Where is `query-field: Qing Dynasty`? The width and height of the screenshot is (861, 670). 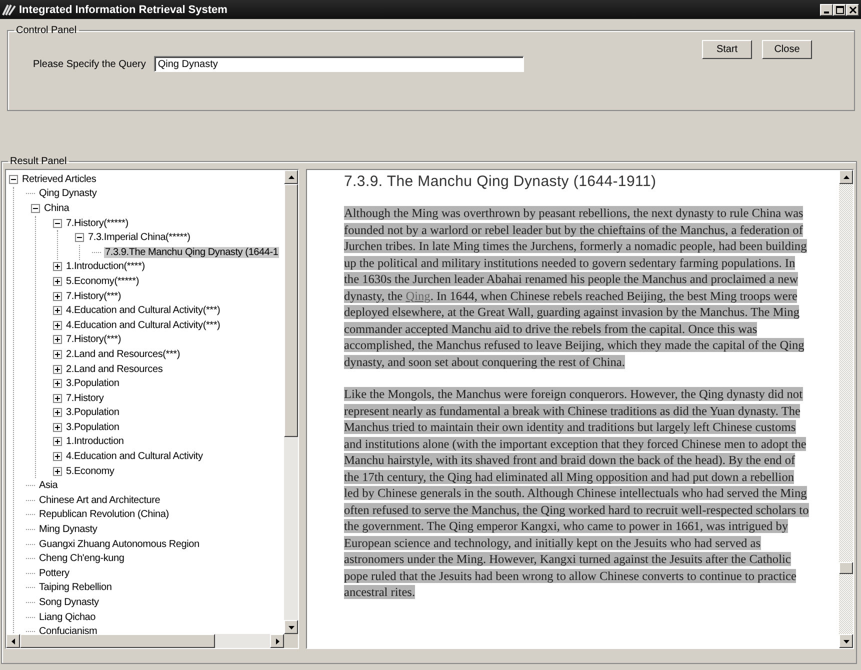
query-field: Qing Dynasty is located at coordinates (339, 64).